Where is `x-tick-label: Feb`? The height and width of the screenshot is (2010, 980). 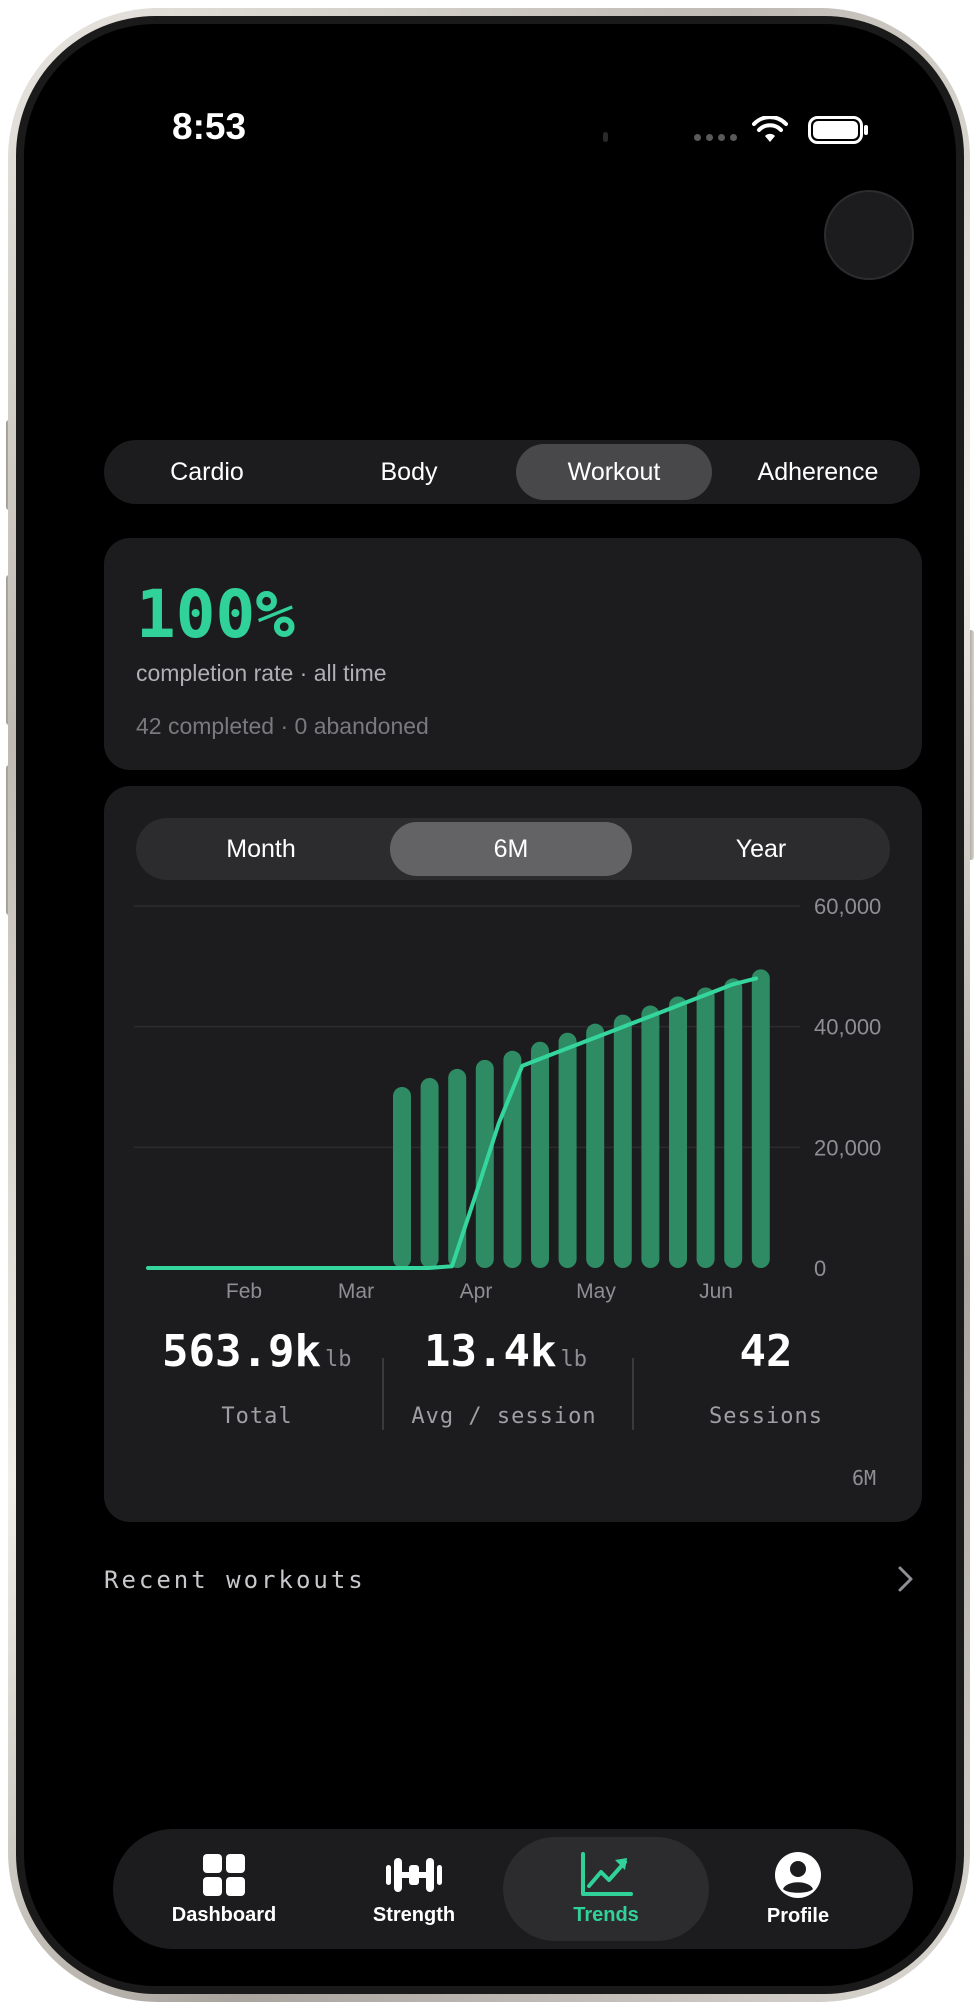 x-tick-label: Feb is located at coordinates (244, 1291).